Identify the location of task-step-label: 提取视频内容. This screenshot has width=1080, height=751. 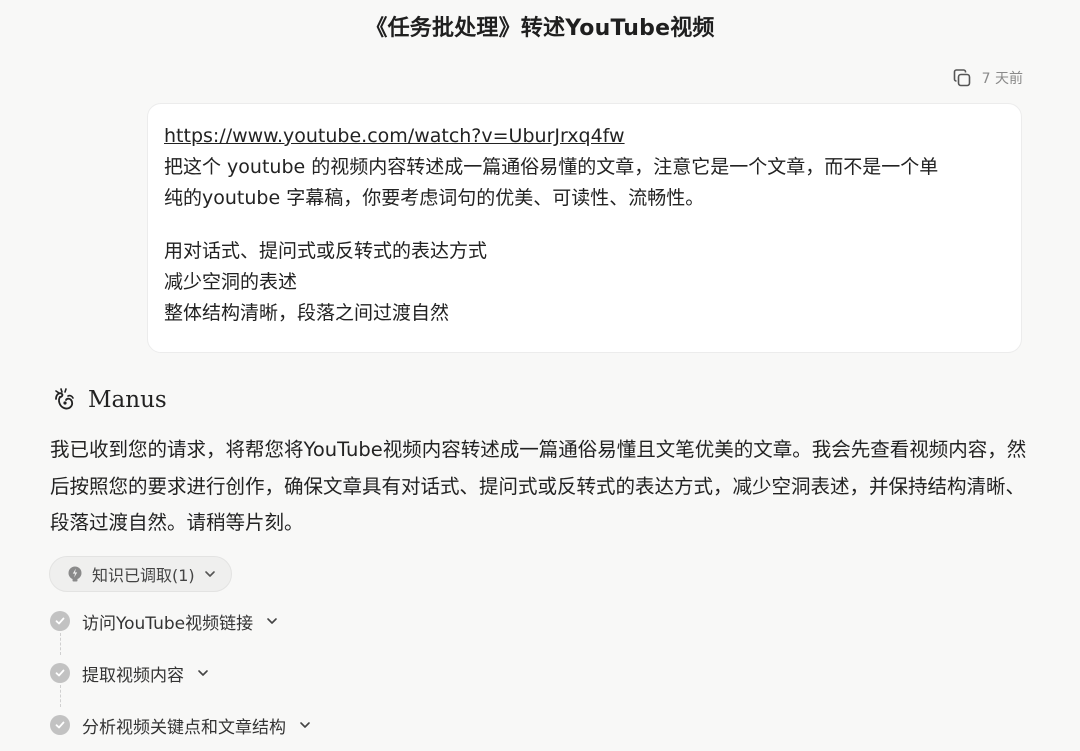
(133, 675).